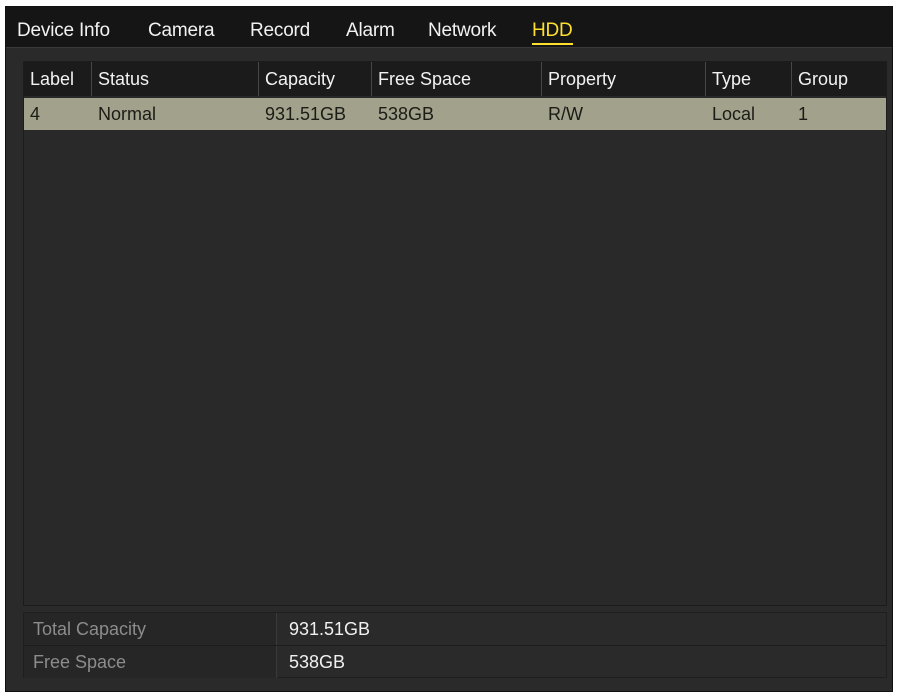 The image size is (898, 698). Describe the element at coordinates (455, 629) in the screenshot. I see `total-capacity-row: Total Capacity 931.51GB` at that location.